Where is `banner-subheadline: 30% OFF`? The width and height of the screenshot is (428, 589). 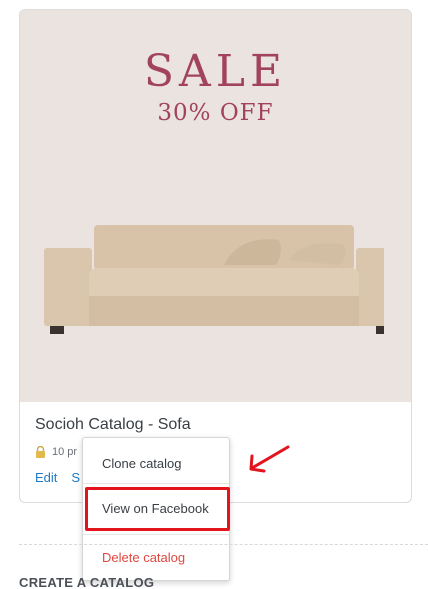
banner-subheadline: 30% OFF is located at coordinates (215, 113).